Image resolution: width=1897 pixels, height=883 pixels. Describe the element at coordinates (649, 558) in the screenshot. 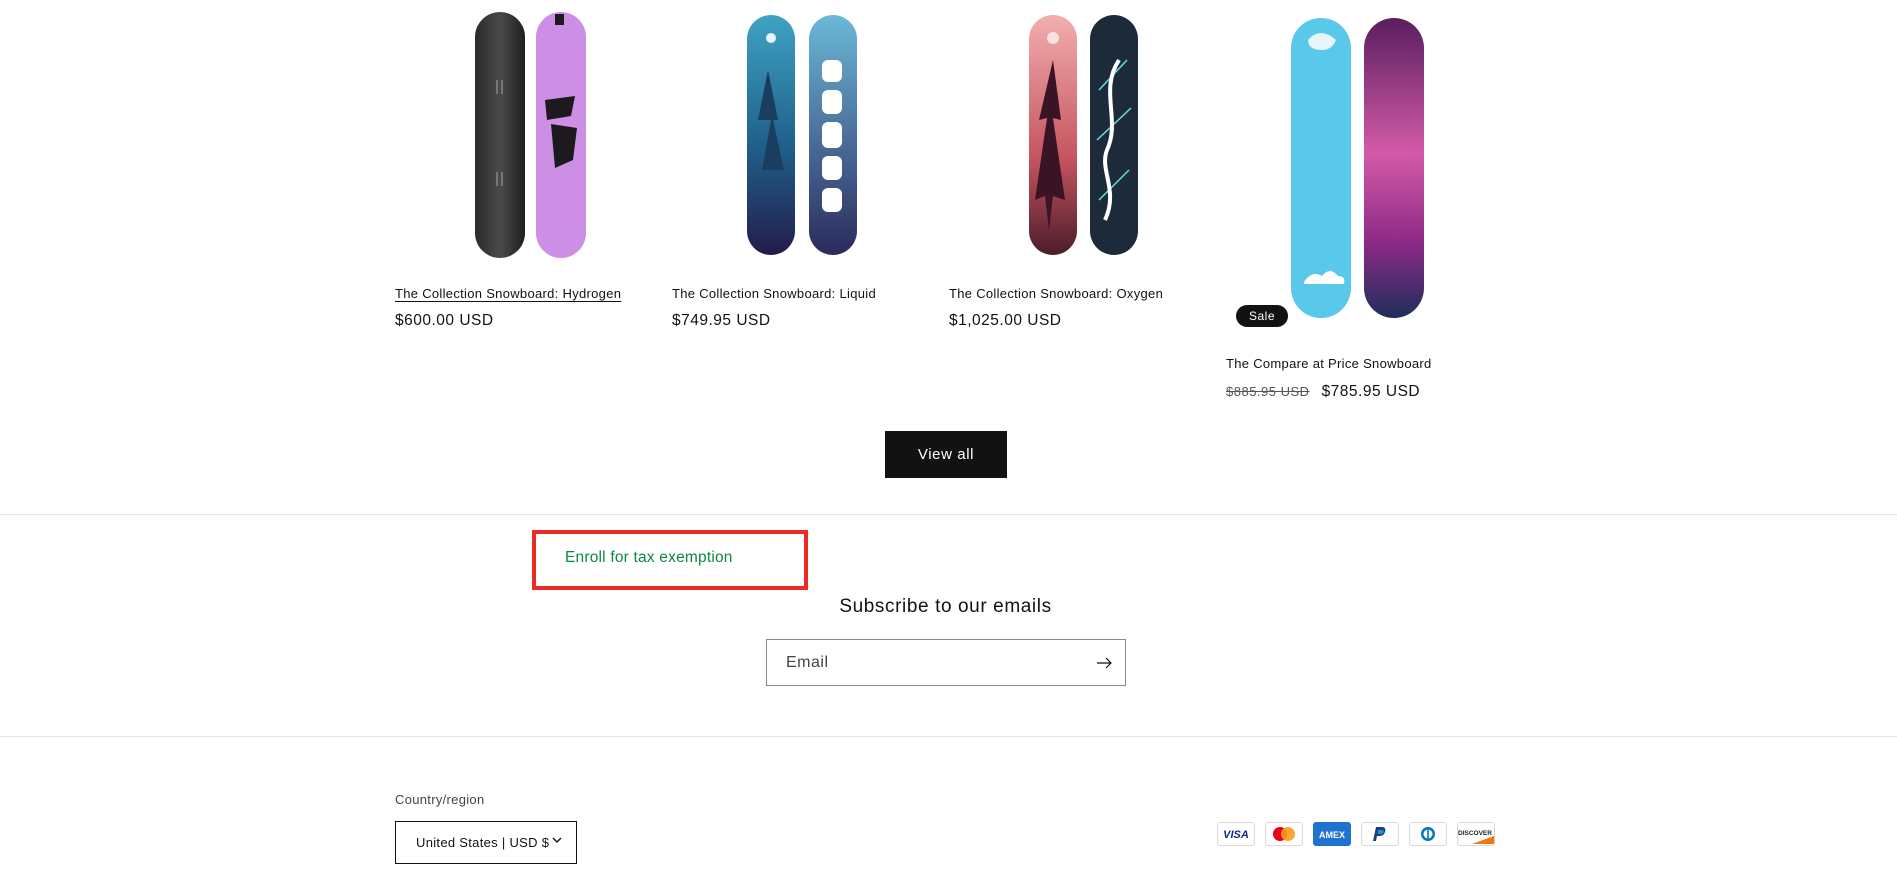

I see `tax-exemption-link: Enroll for tax exemption` at that location.